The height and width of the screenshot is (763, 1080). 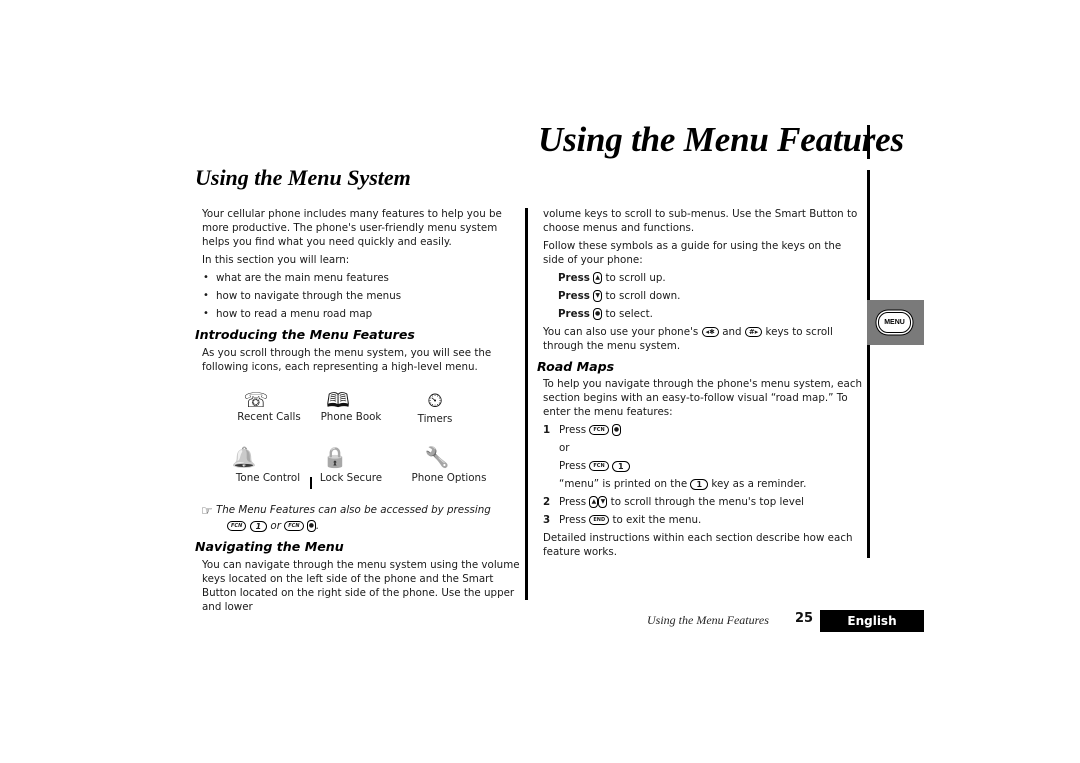 I want to click on menu-key-icon: MENU, so click(x=894, y=322).